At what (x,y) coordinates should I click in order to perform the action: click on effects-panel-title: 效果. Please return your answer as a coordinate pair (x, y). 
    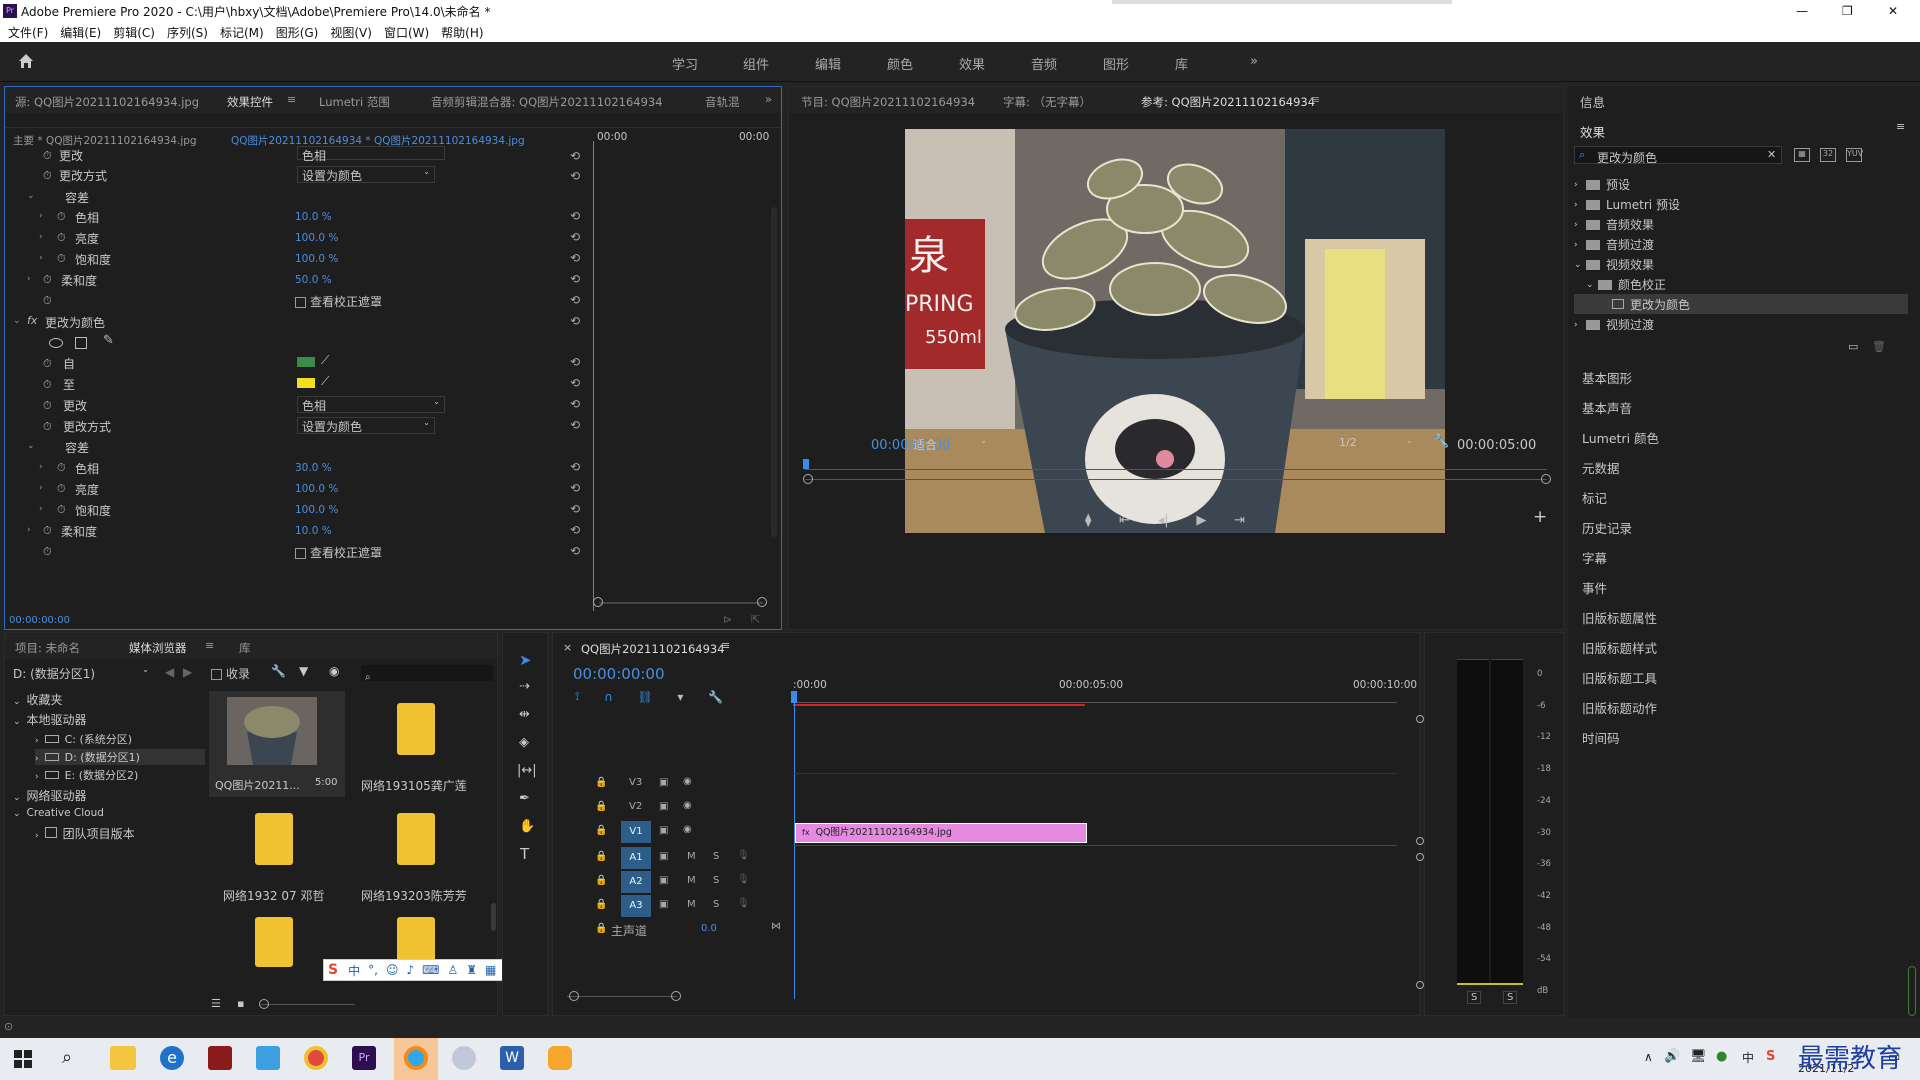
    Looking at the image, I should click on (1592, 131).